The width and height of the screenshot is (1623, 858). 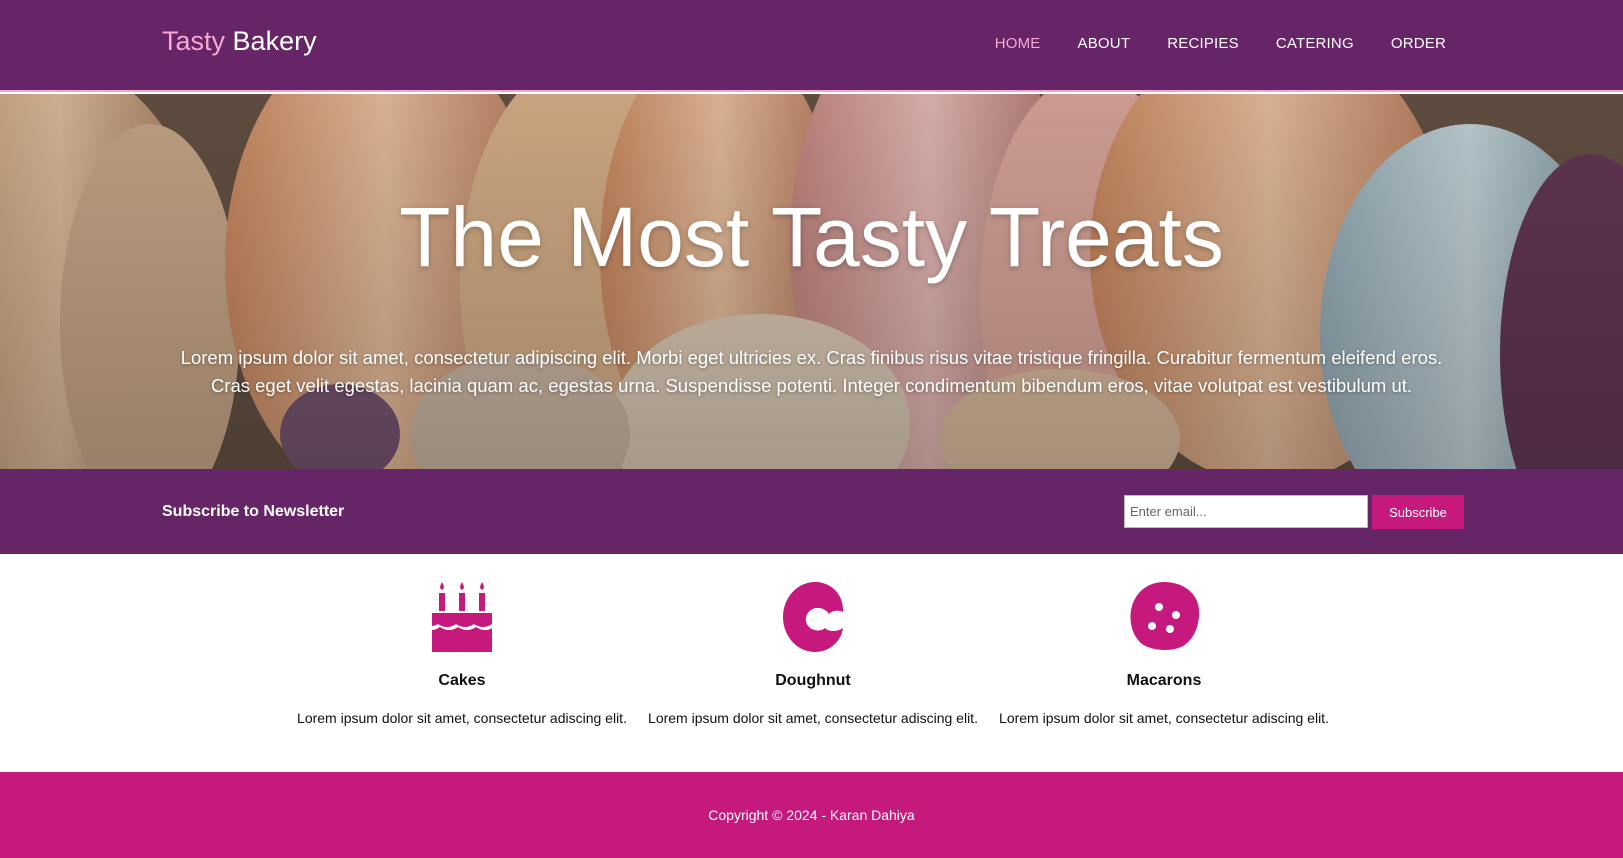 I want to click on subscribe-button: Subscribe, so click(x=1418, y=512).